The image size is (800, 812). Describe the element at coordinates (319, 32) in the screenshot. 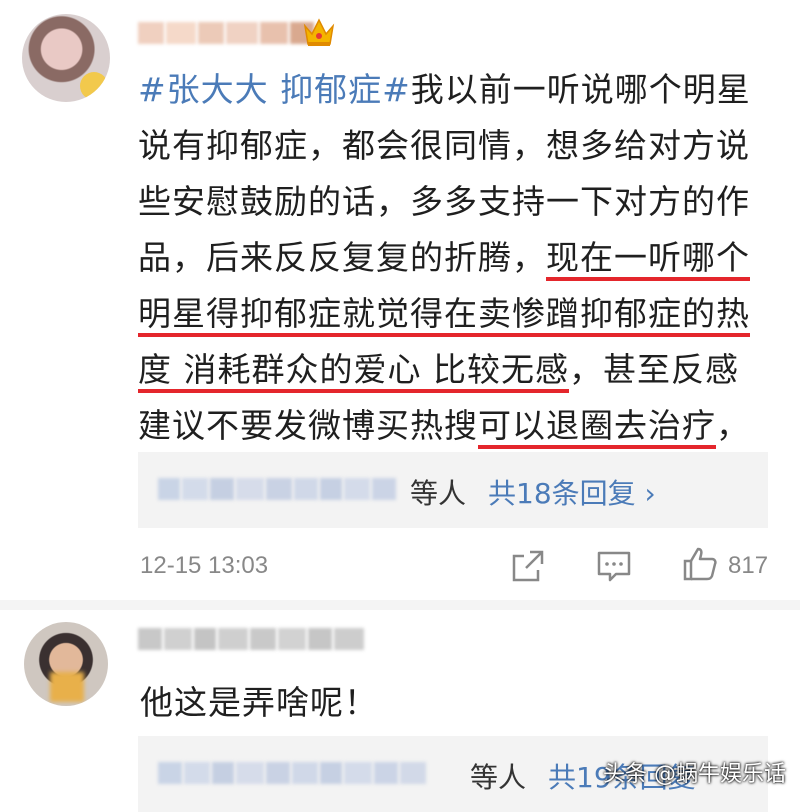

I see `crown-icon` at that location.